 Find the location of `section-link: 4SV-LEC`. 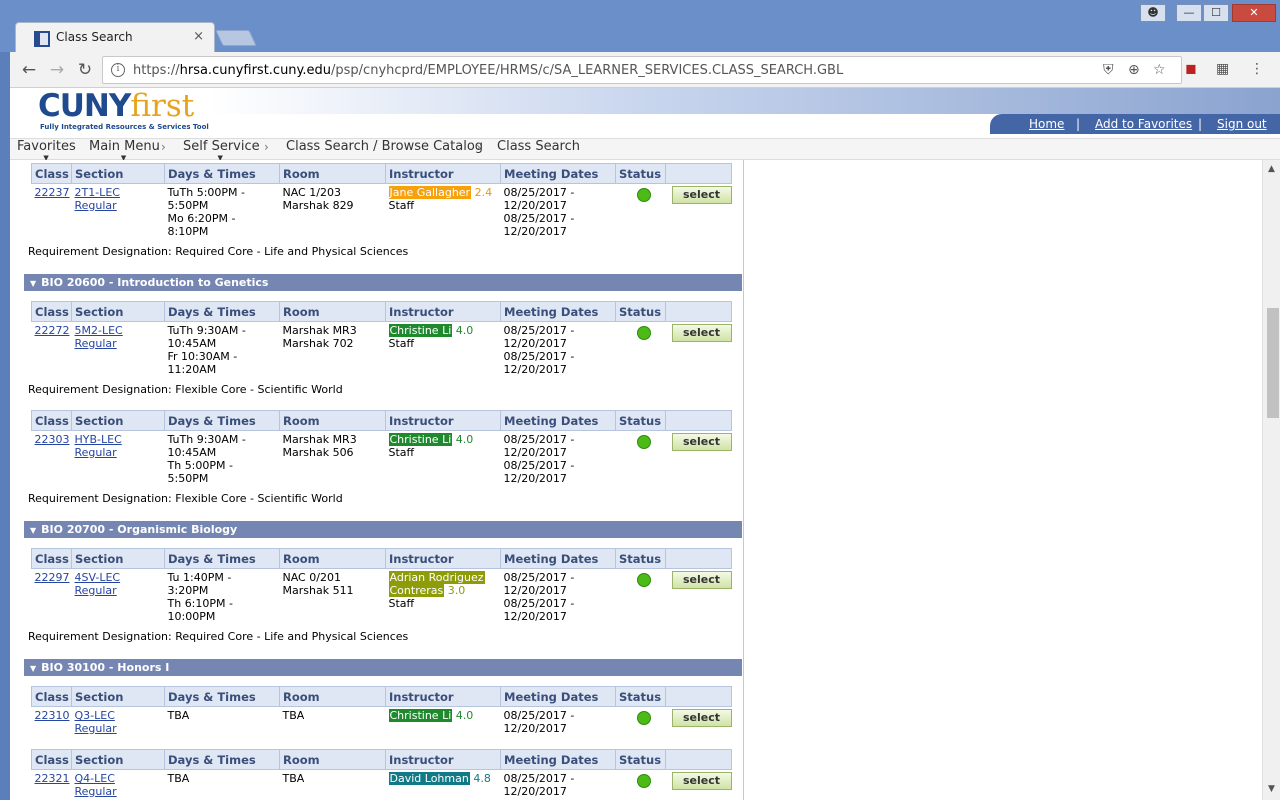

section-link: 4SV-LEC is located at coordinates (98, 577).